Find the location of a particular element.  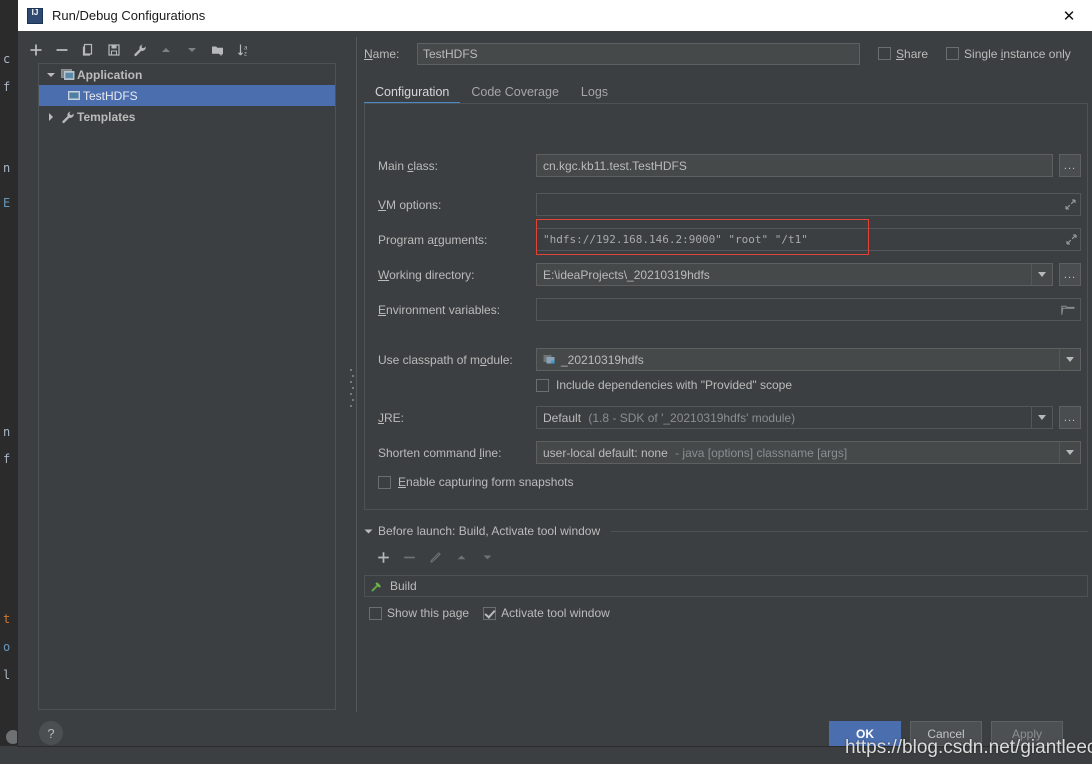

folder-icon is located at coordinates (1068, 310).